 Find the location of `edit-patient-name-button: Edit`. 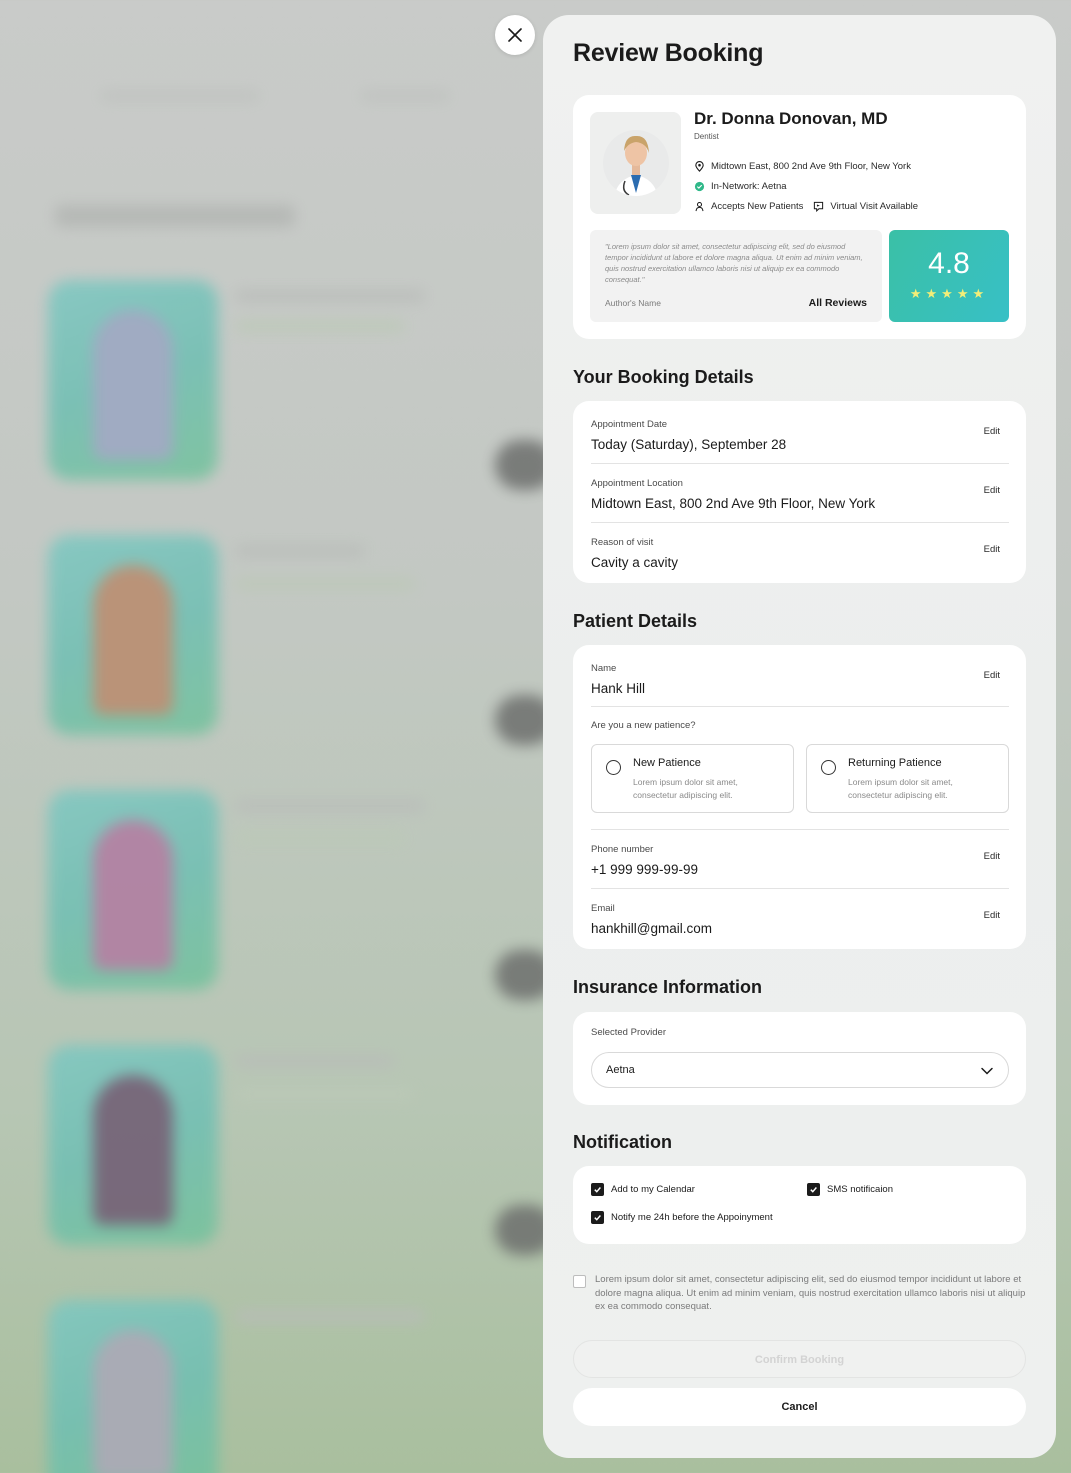

edit-patient-name-button: Edit is located at coordinates (992, 675).